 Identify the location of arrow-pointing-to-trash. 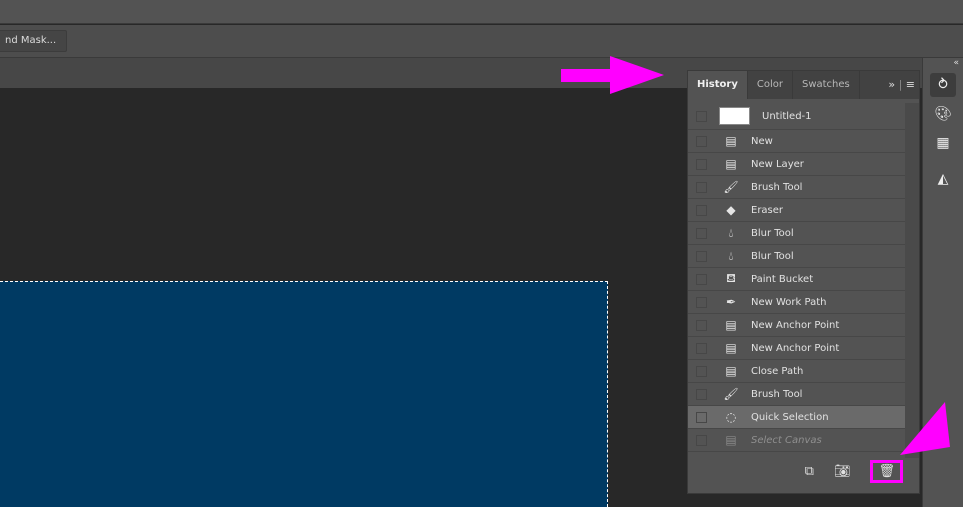
(925, 428).